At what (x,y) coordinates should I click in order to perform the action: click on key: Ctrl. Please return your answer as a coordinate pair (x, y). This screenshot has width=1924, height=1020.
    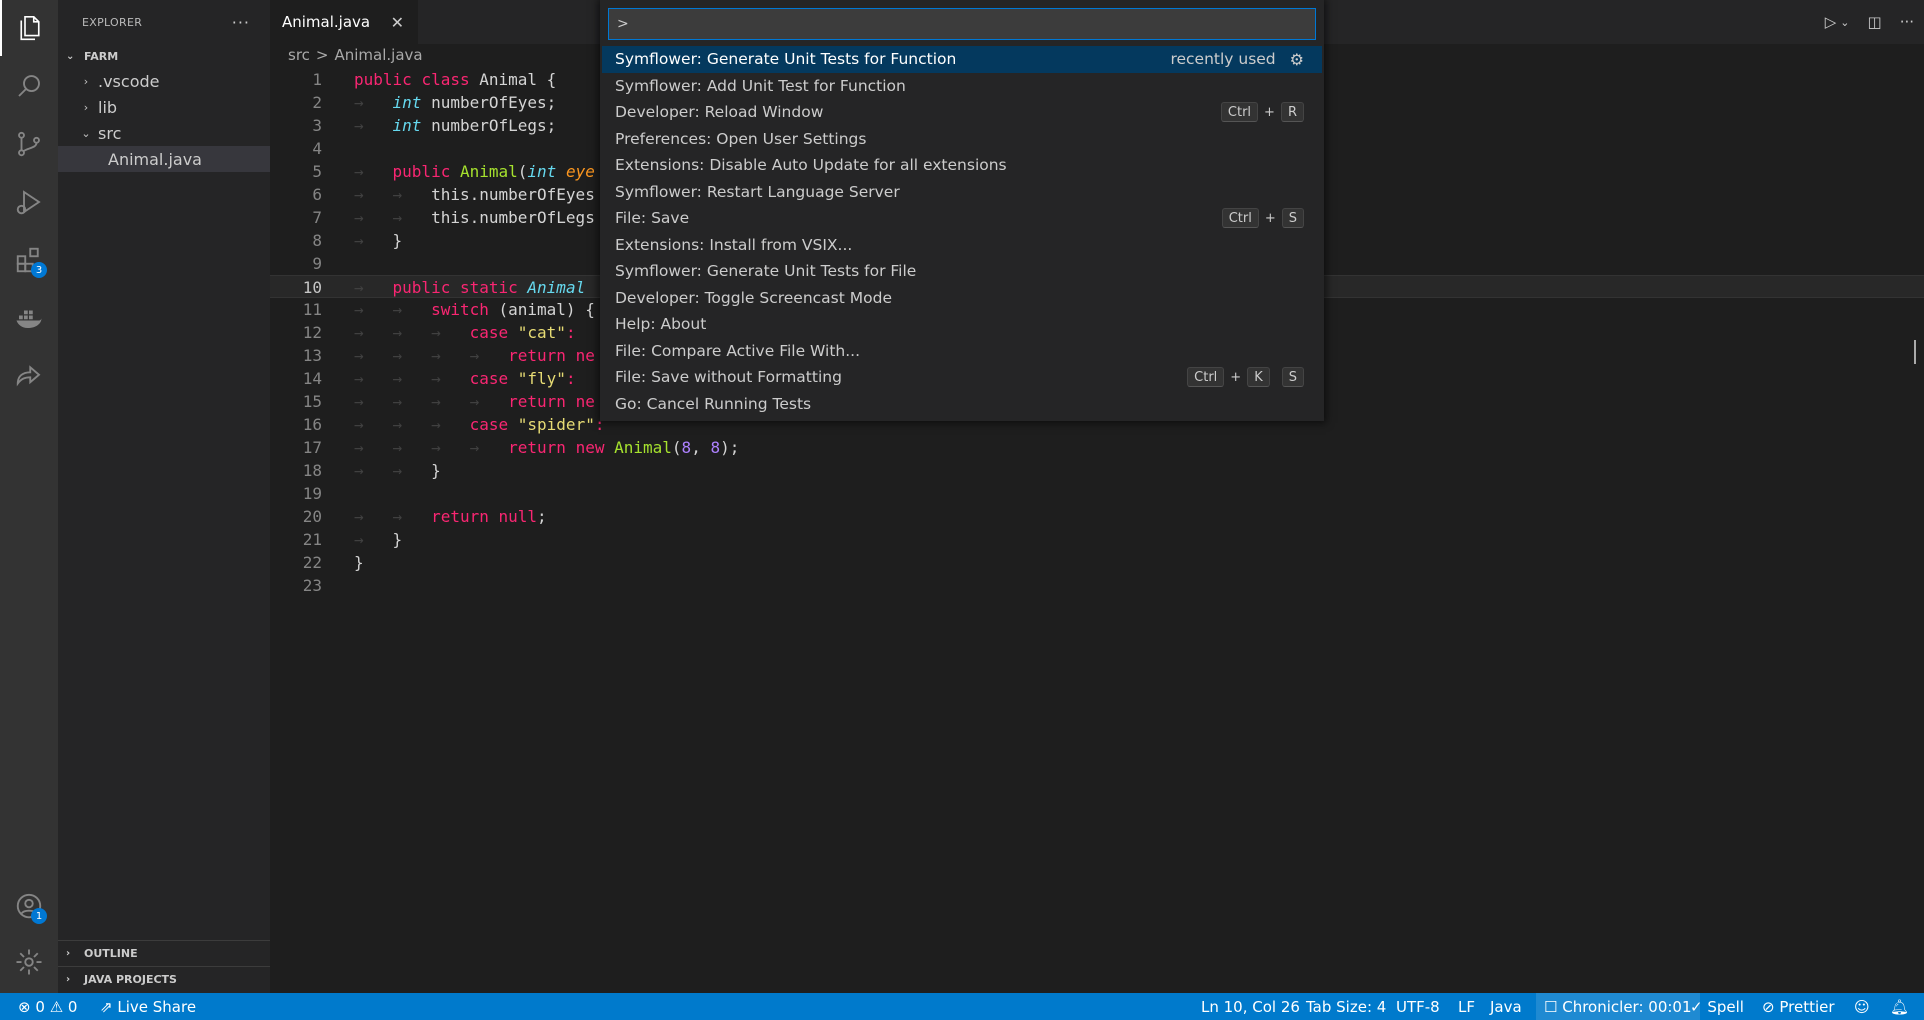
    Looking at the image, I should click on (1239, 112).